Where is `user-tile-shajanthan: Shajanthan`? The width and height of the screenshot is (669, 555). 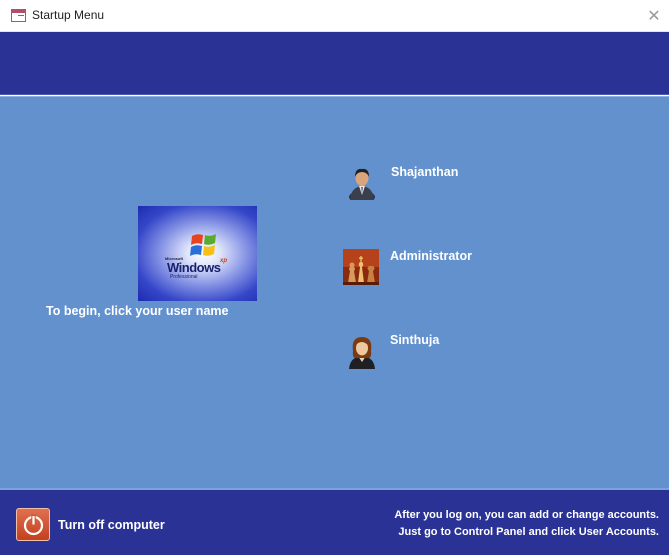 user-tile-shajanthan: Shajanthan is located at coordinates (413, 184).